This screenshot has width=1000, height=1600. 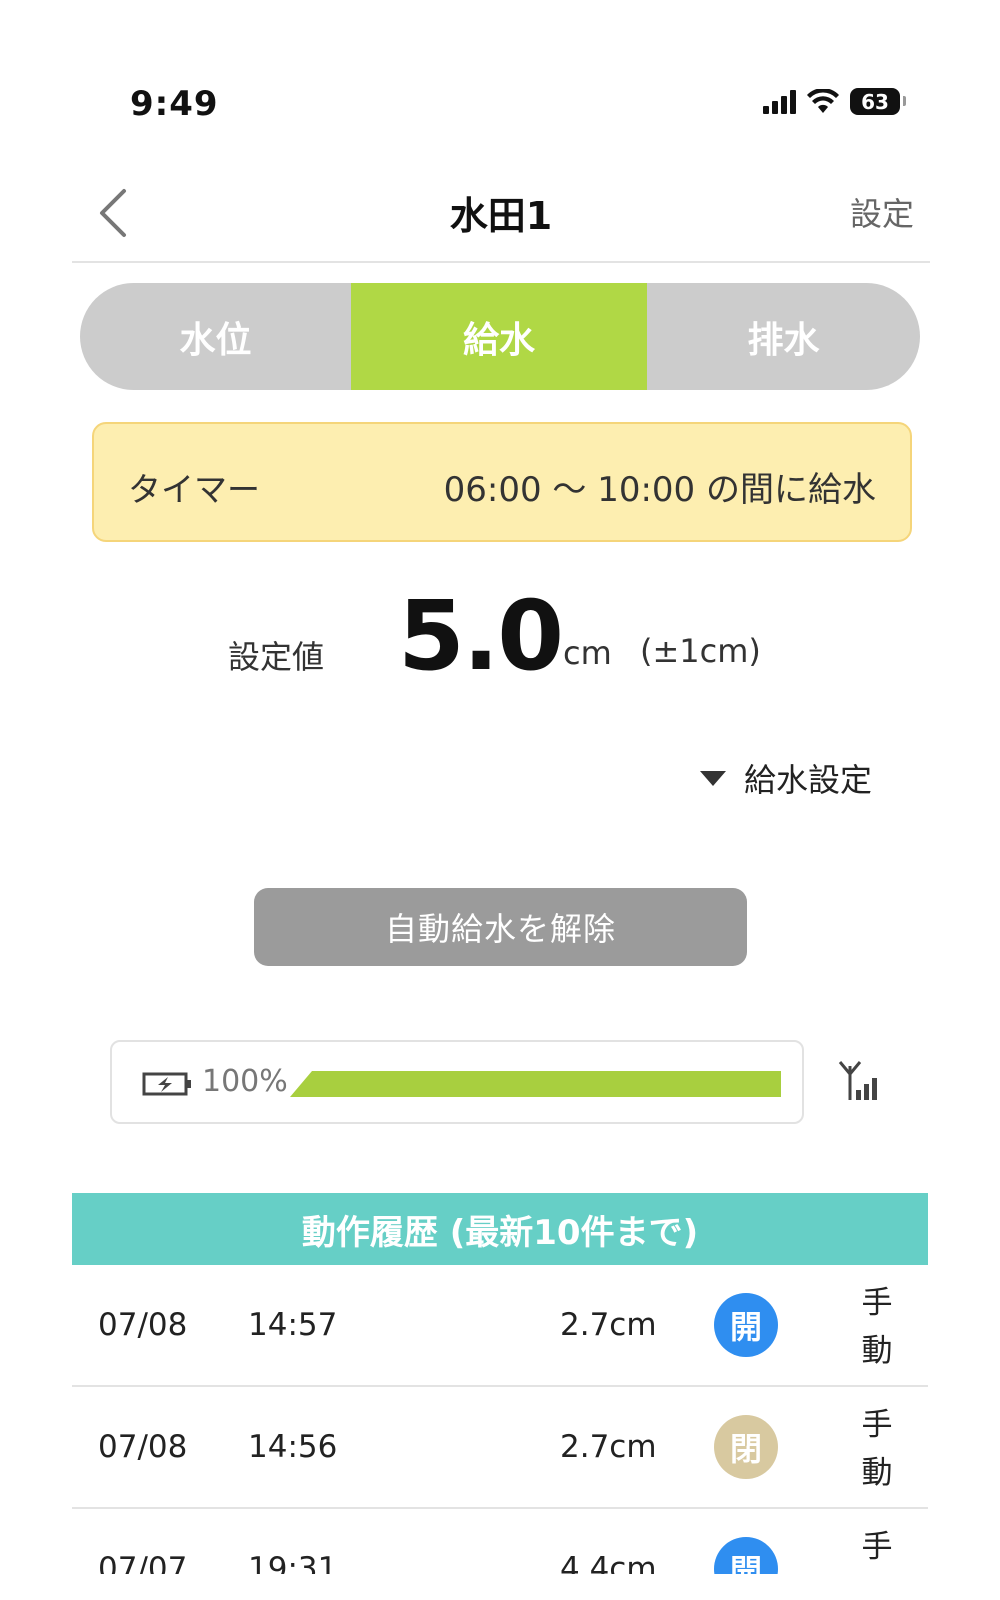 What do you see at coordinates (245, 1081) in the screenshot?
I see `device-battery-percent: 100%` at bounding box center [245, 1081].